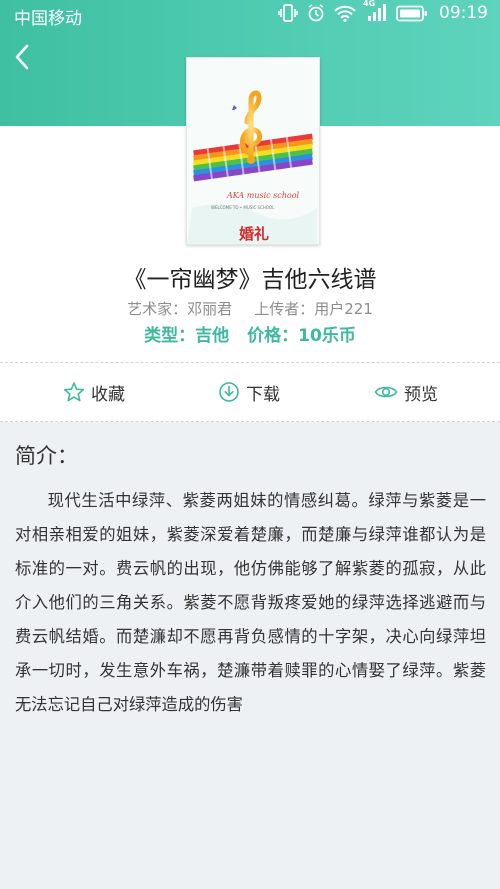 The width and height of the screenshot is (500, 889). What do you see at coordinates (180, 309) in the screenshot?
I see `artist-label: 艺术家：邓丽君` at bounding box center [180, 309].